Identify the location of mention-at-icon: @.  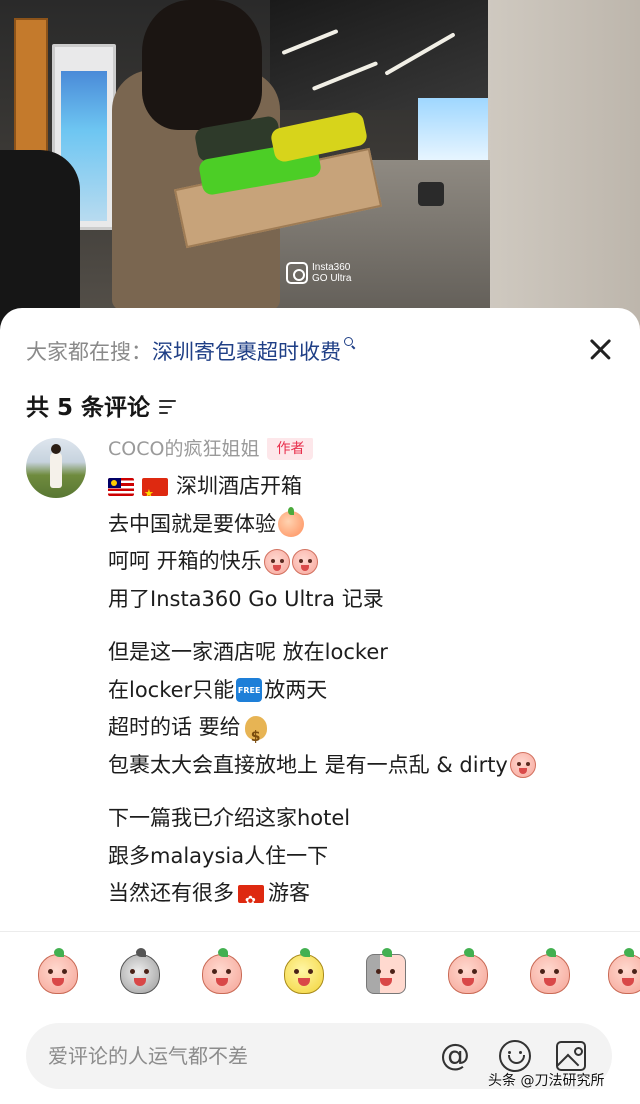
(455, 1057).